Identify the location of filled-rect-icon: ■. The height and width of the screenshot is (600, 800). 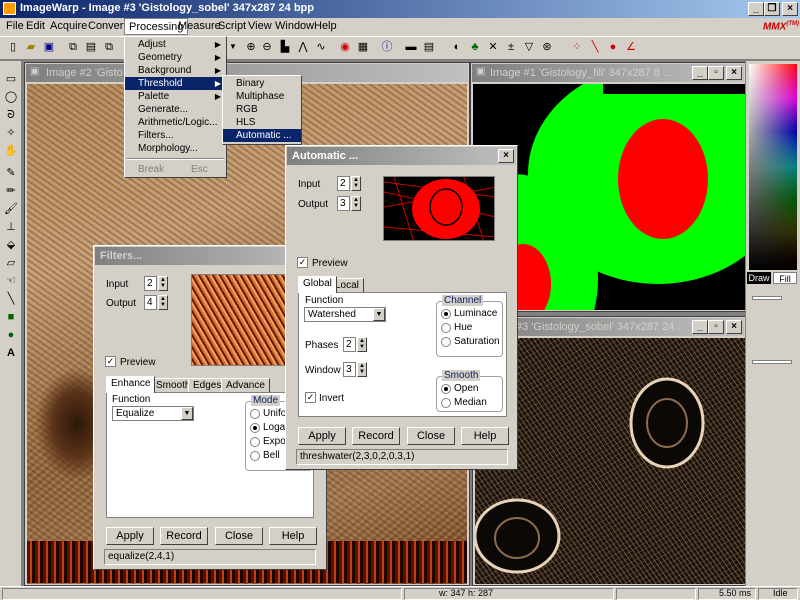
(11, 317).